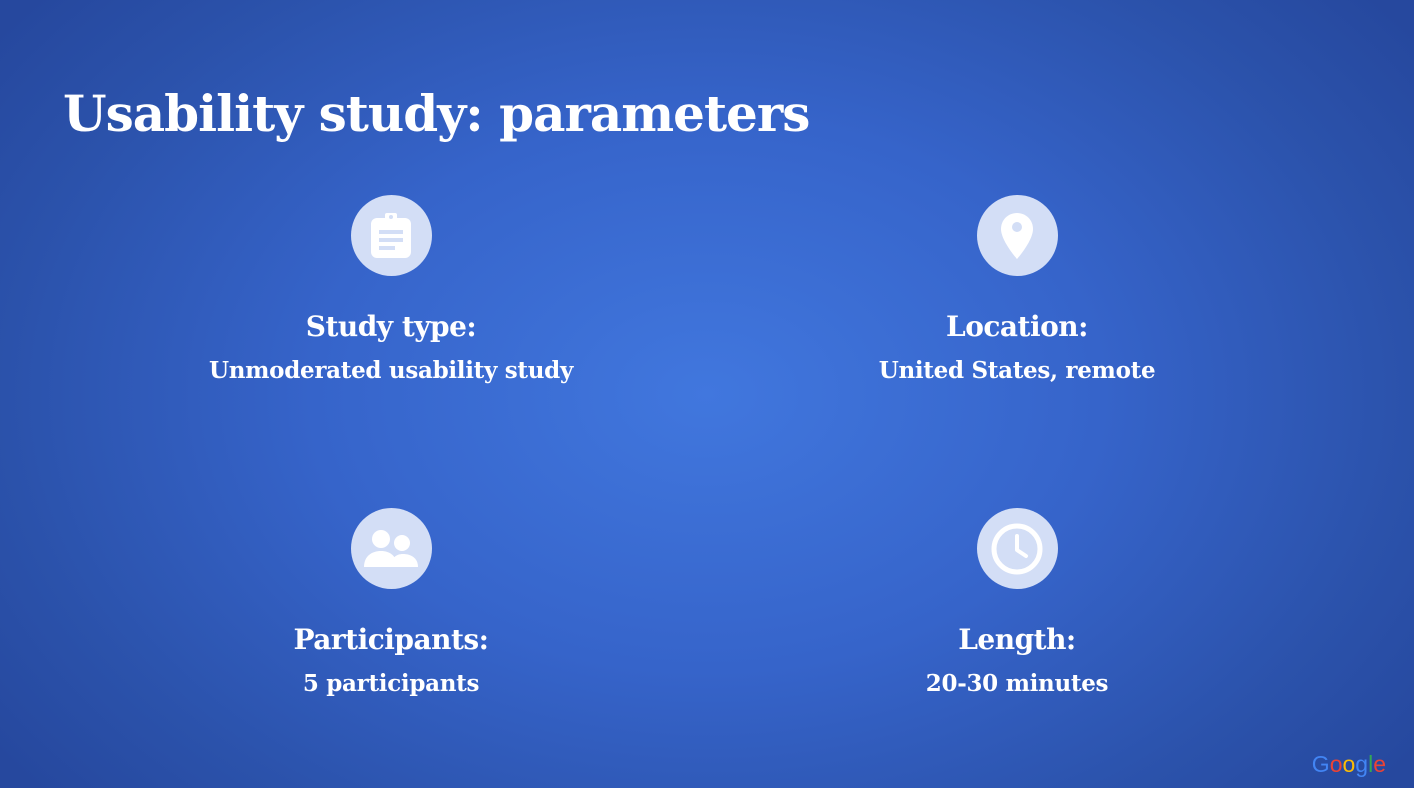 The height and width of the screenshot is (788, 1414). What do you see at coordinates (1017, 290) in the screenshot?
I see `location-block: Location: United States, remote` at bounding box center [1017, 290].